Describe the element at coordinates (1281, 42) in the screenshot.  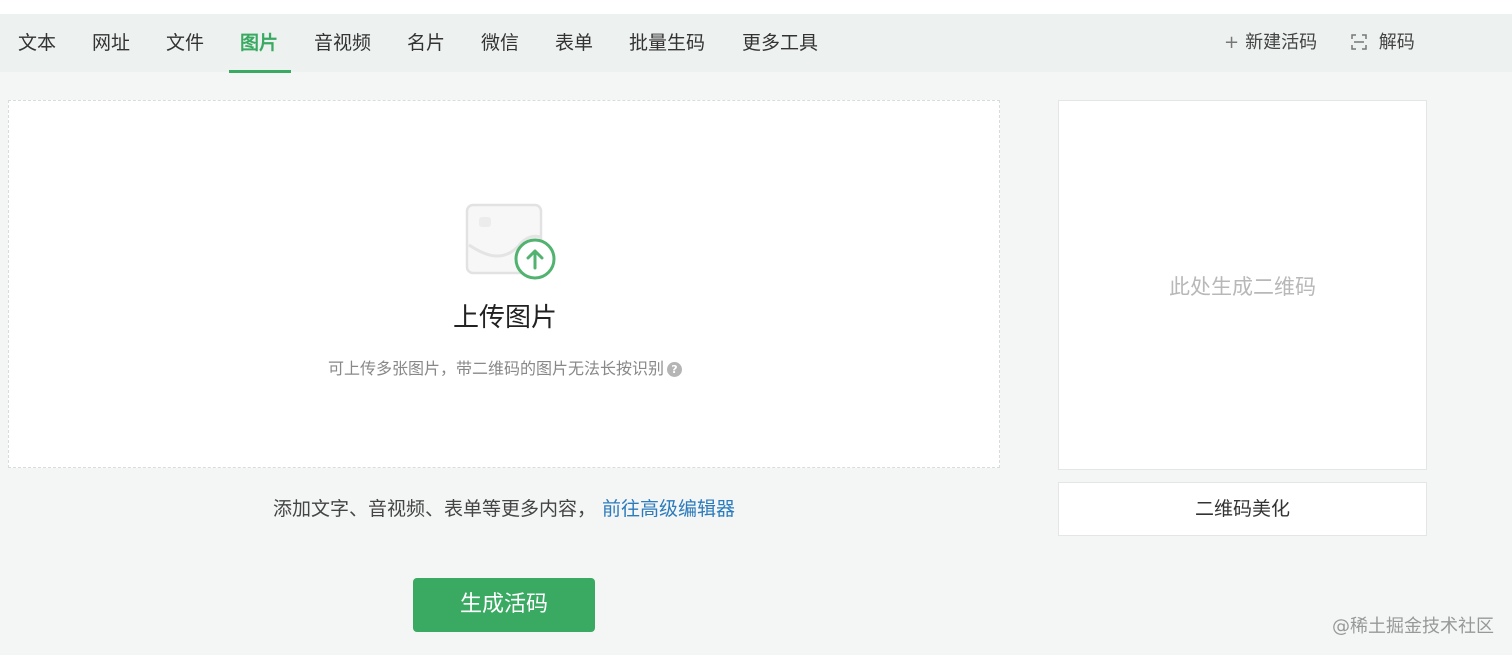
I see `new-code-label: 新建活码` at that location.